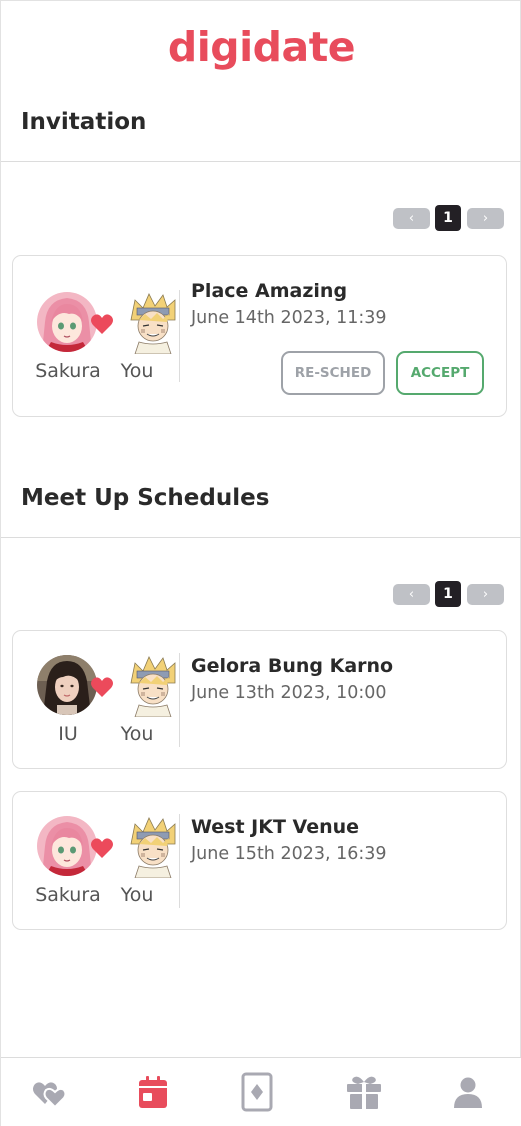 The height and width of the screenshot is (1126, 521). What do you see at coordinates (440, 373) in the screenshot?
I see `accept-button: ACCEPT` at bounding box center [440, 373].